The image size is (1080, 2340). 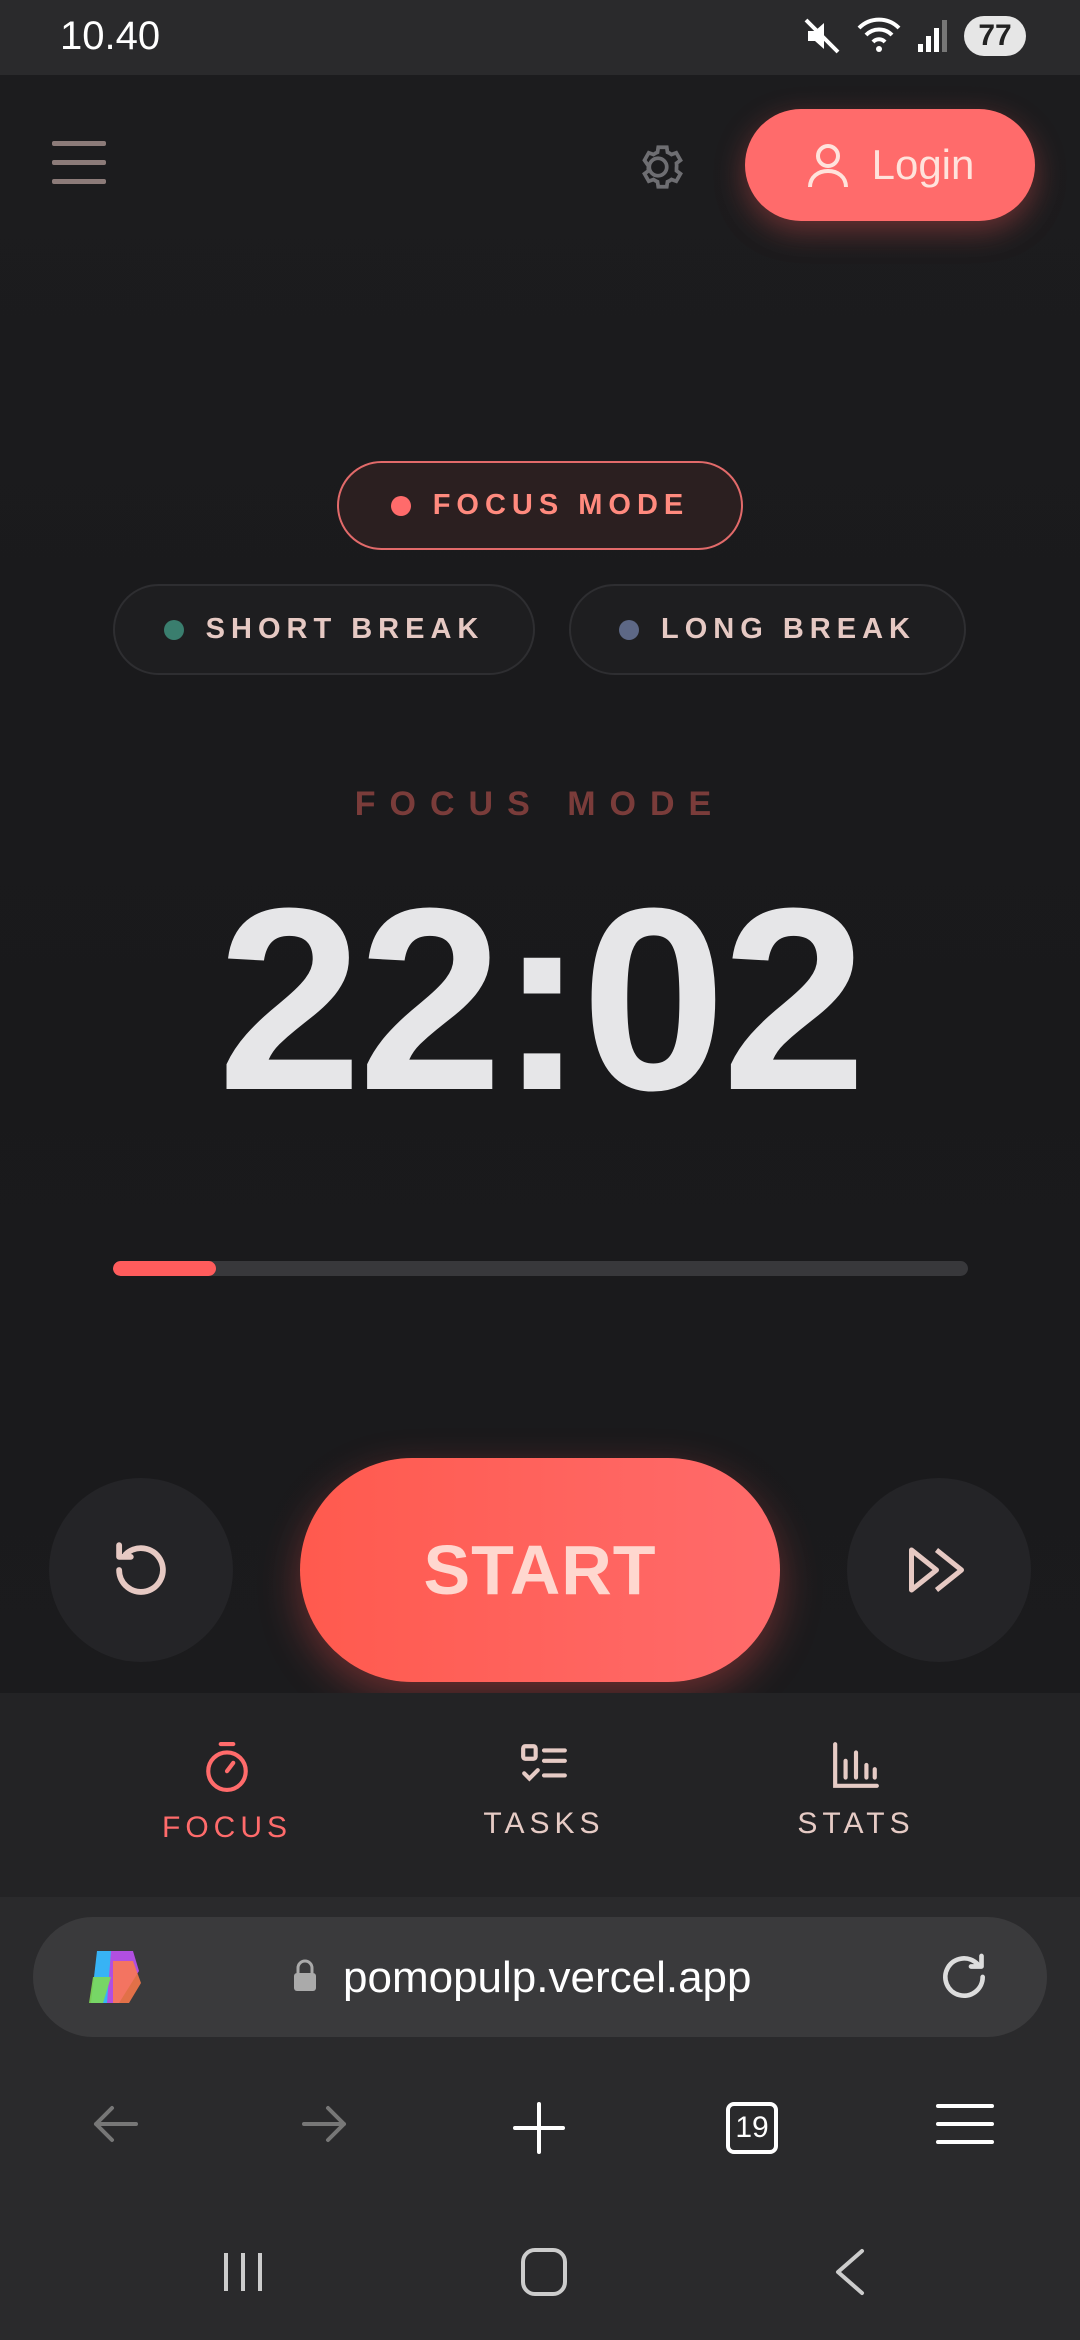 I want to click on checklist-icon, so click(x=544, y=1763).